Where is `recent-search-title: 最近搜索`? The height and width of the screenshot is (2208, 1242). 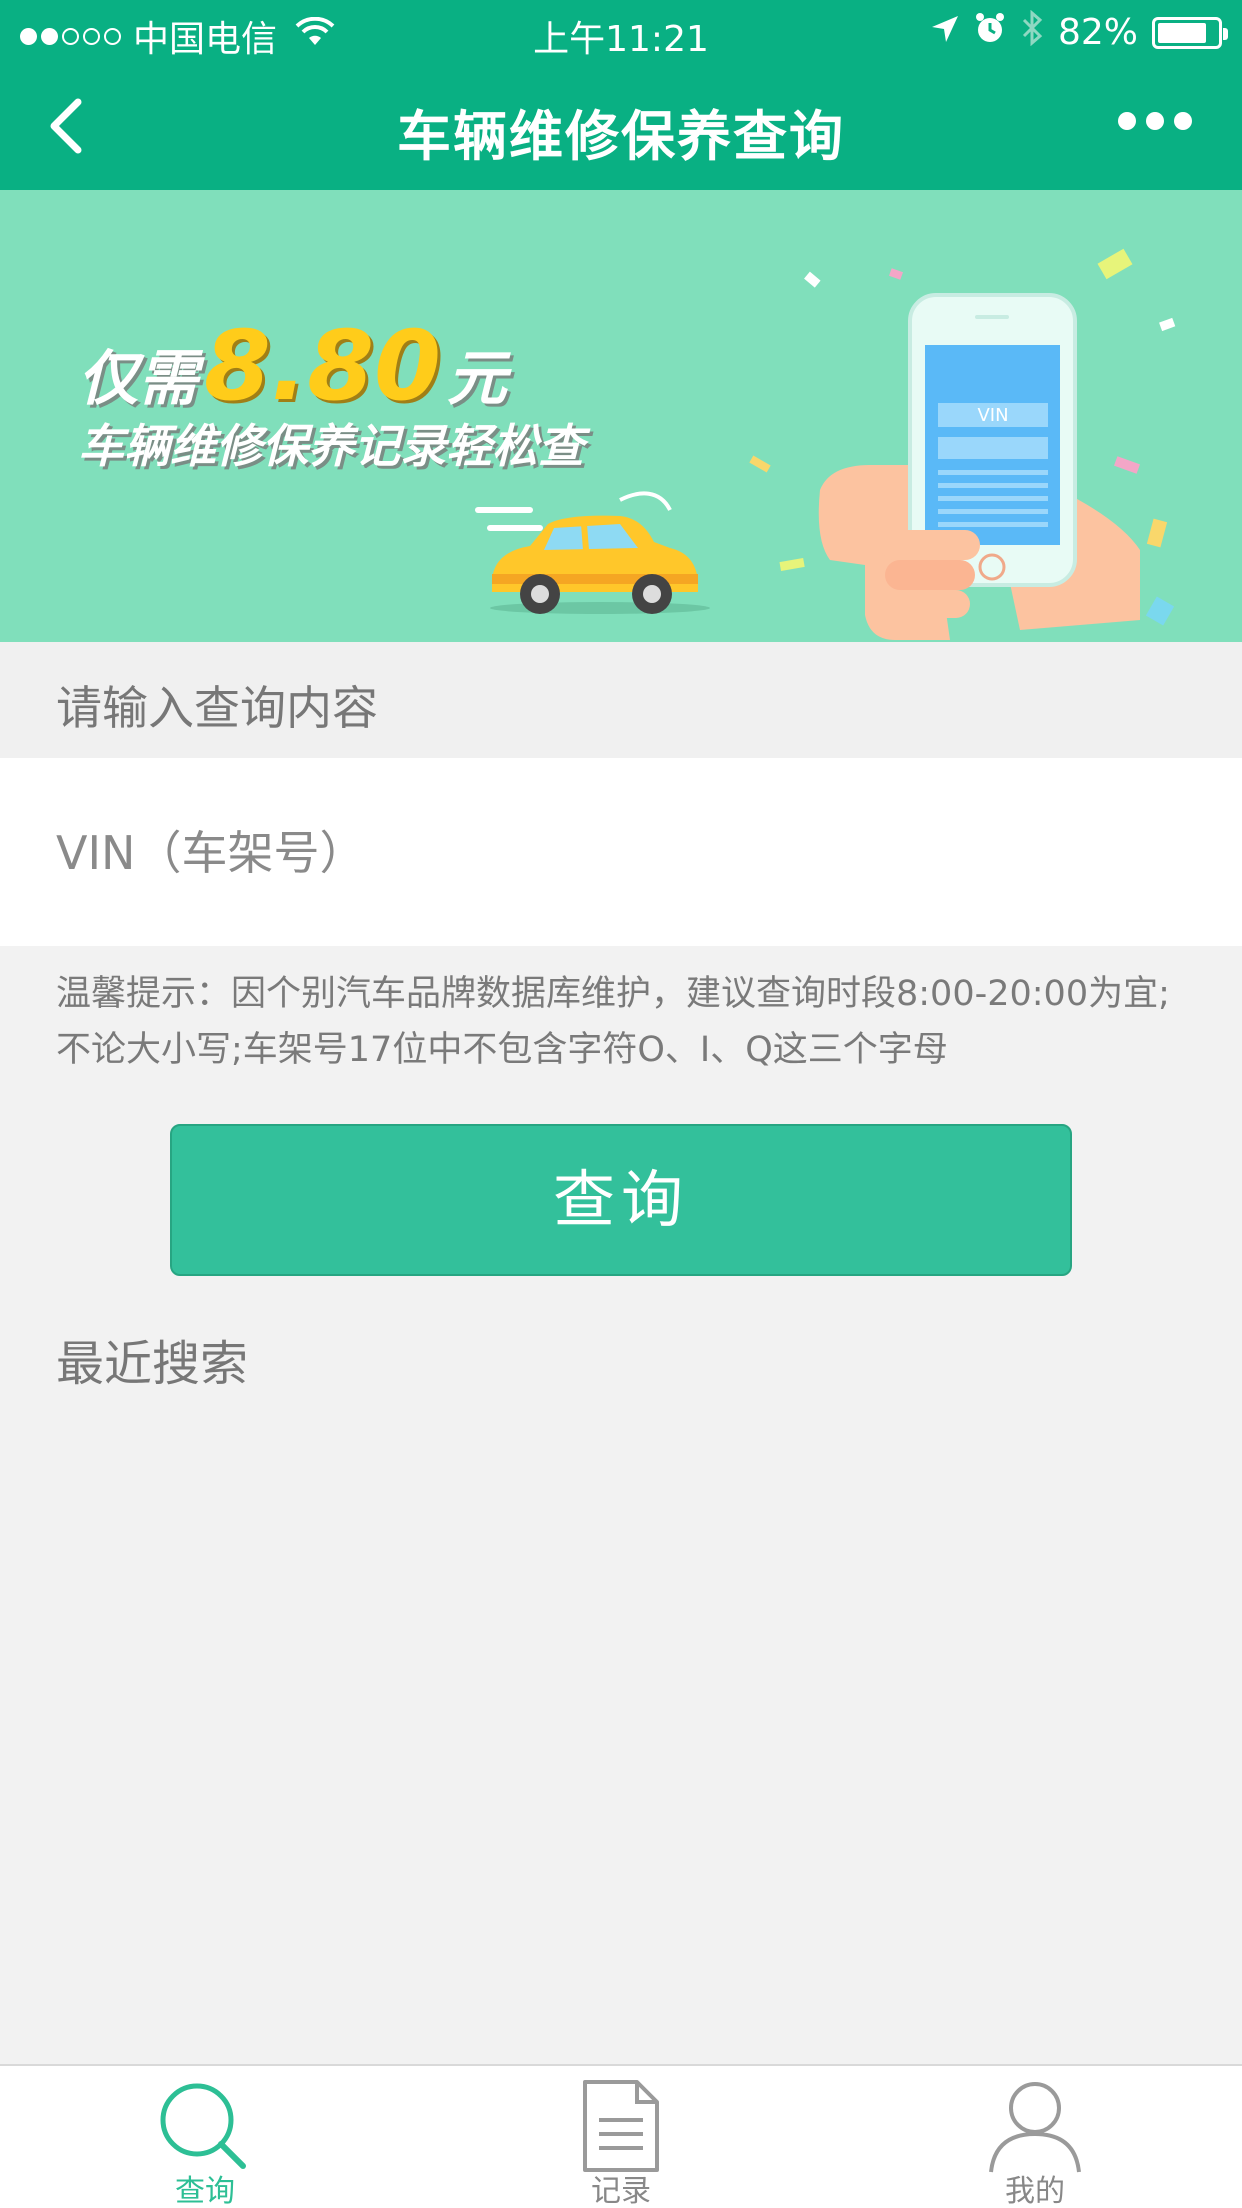
recent-search-title: 最近搜索 is located at coordinates (152, 1364).